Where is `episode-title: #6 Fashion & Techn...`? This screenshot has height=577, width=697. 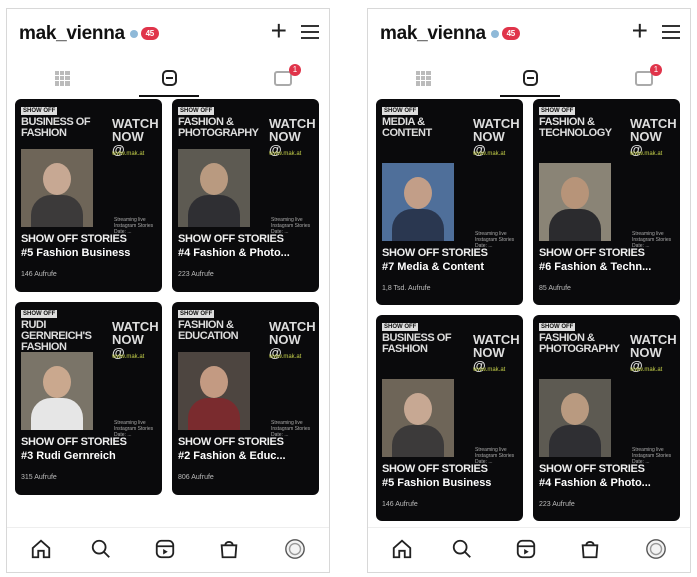
episode-title: #6 Fashion & Techn... is located at coordinates (595, 267).